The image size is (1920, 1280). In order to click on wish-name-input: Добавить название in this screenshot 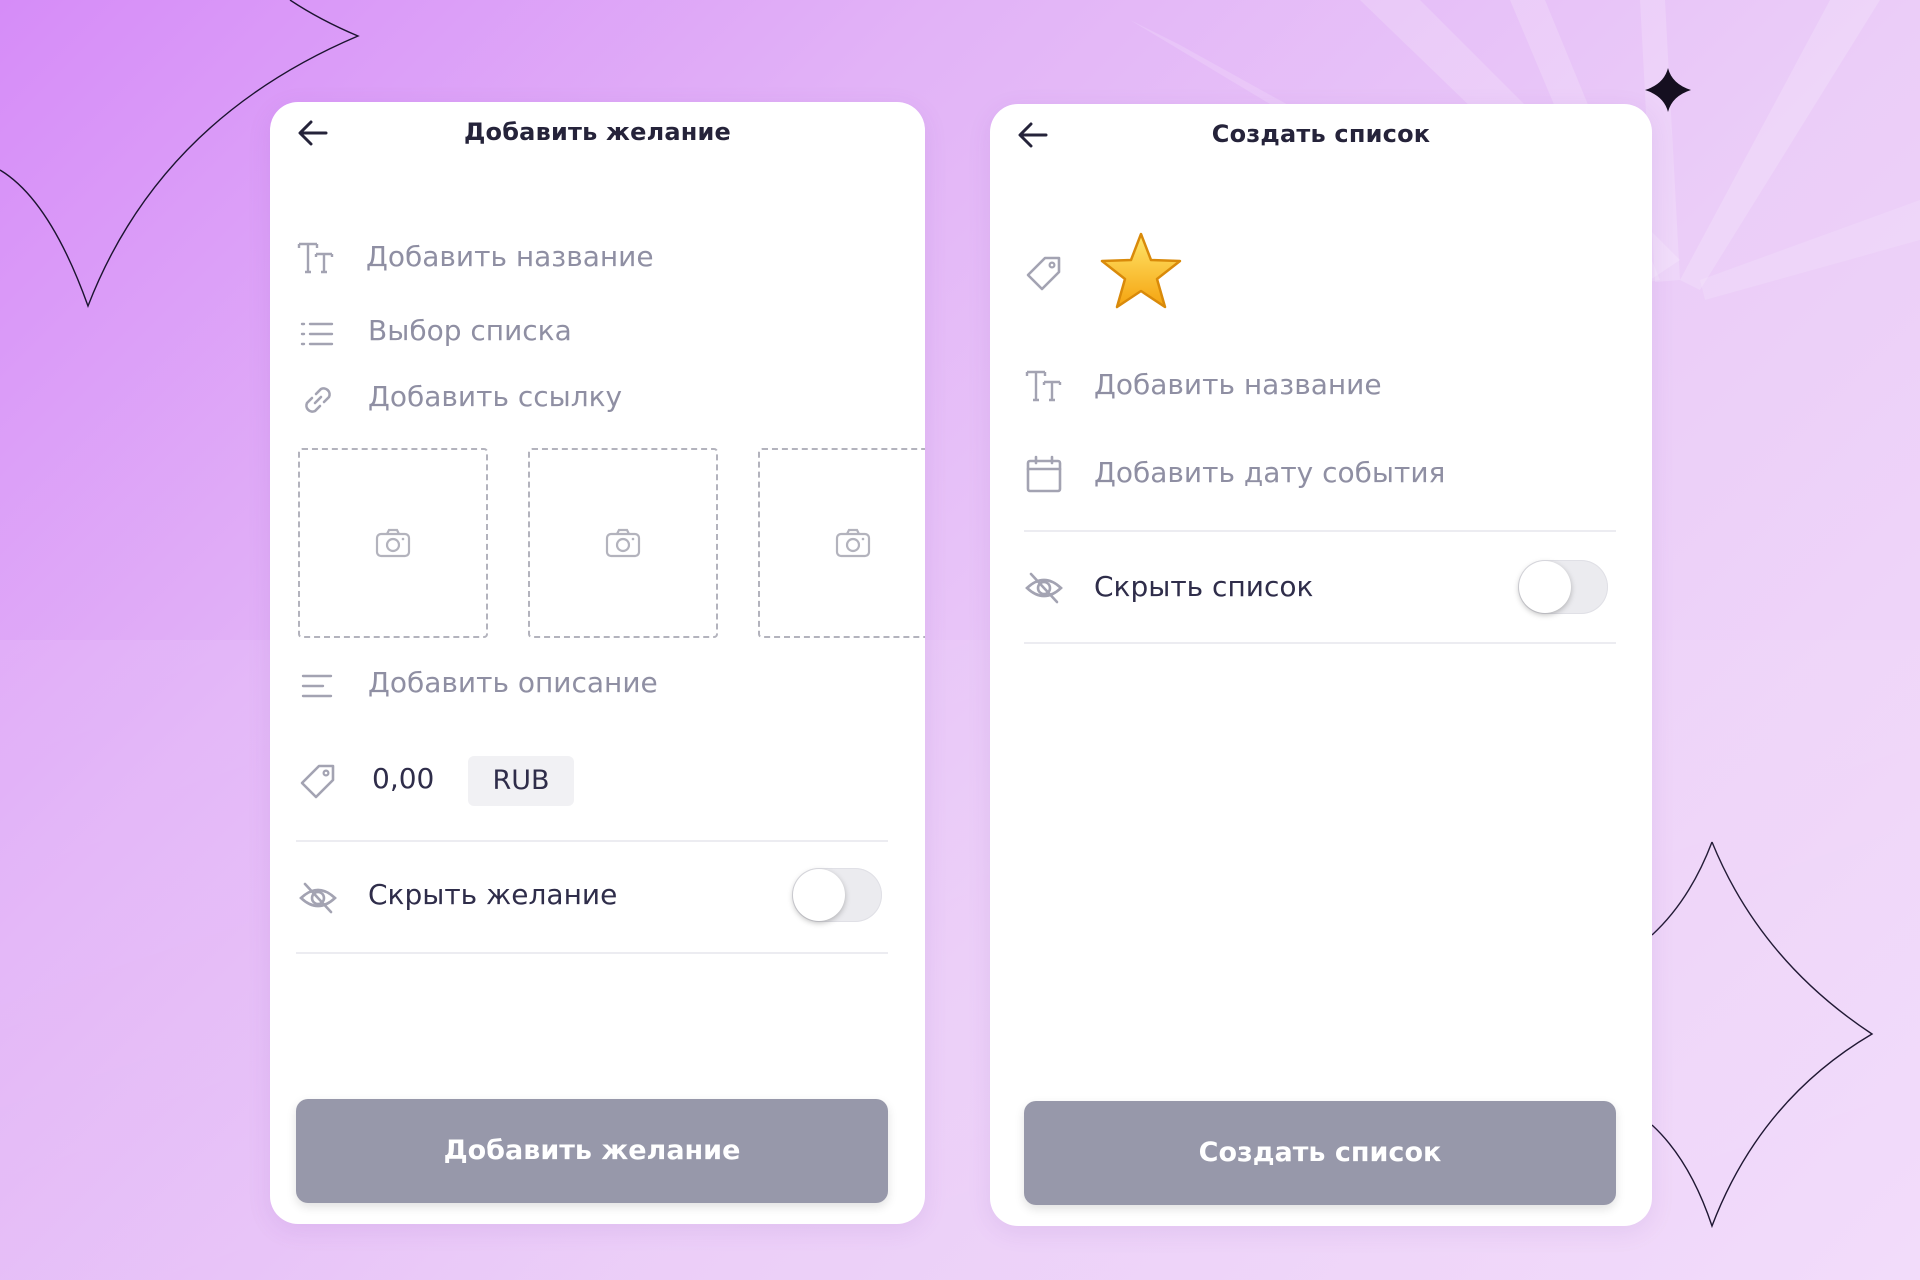, I will do `click(510, 256)`.